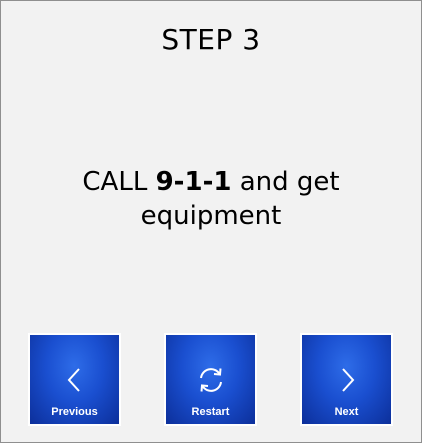 This screenshot has height=443, width=422. I want to click on previous-button-label: Previous, so click(74, 412).